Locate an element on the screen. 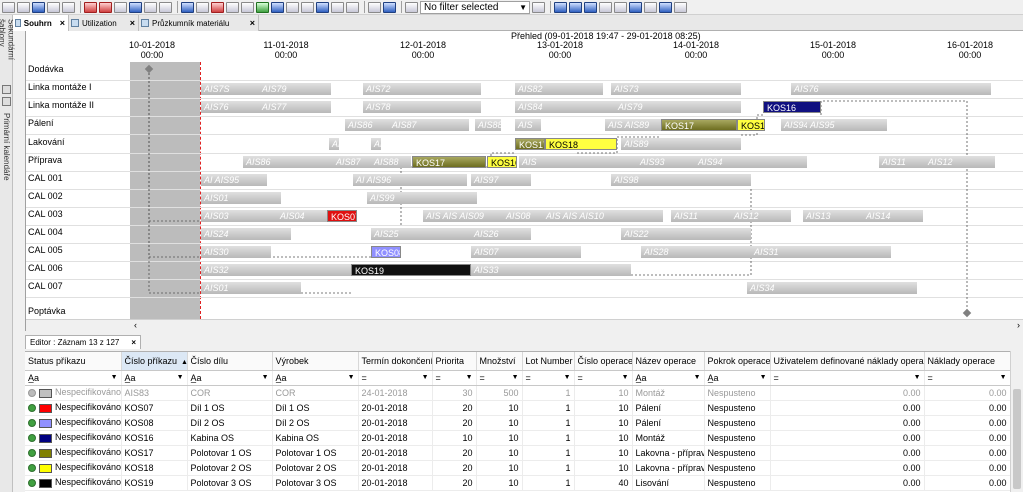 Image resolution: width=1023 pixels, height=492 pixels. gantt-bar-operation: AIS97 is located at coordinates (501, 180).